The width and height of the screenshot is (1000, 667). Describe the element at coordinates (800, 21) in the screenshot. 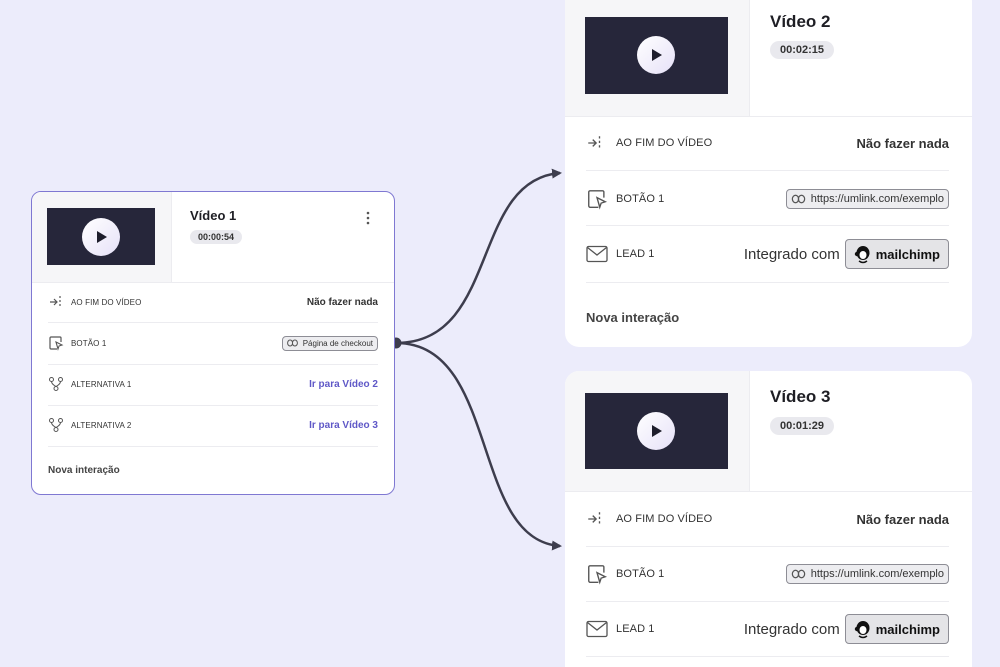

I see `video-2-title: Vídeo 2` at that location.